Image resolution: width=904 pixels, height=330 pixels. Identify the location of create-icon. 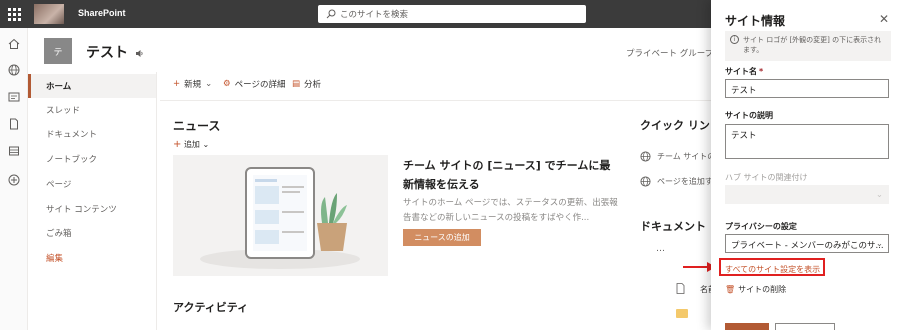
(14, 180).